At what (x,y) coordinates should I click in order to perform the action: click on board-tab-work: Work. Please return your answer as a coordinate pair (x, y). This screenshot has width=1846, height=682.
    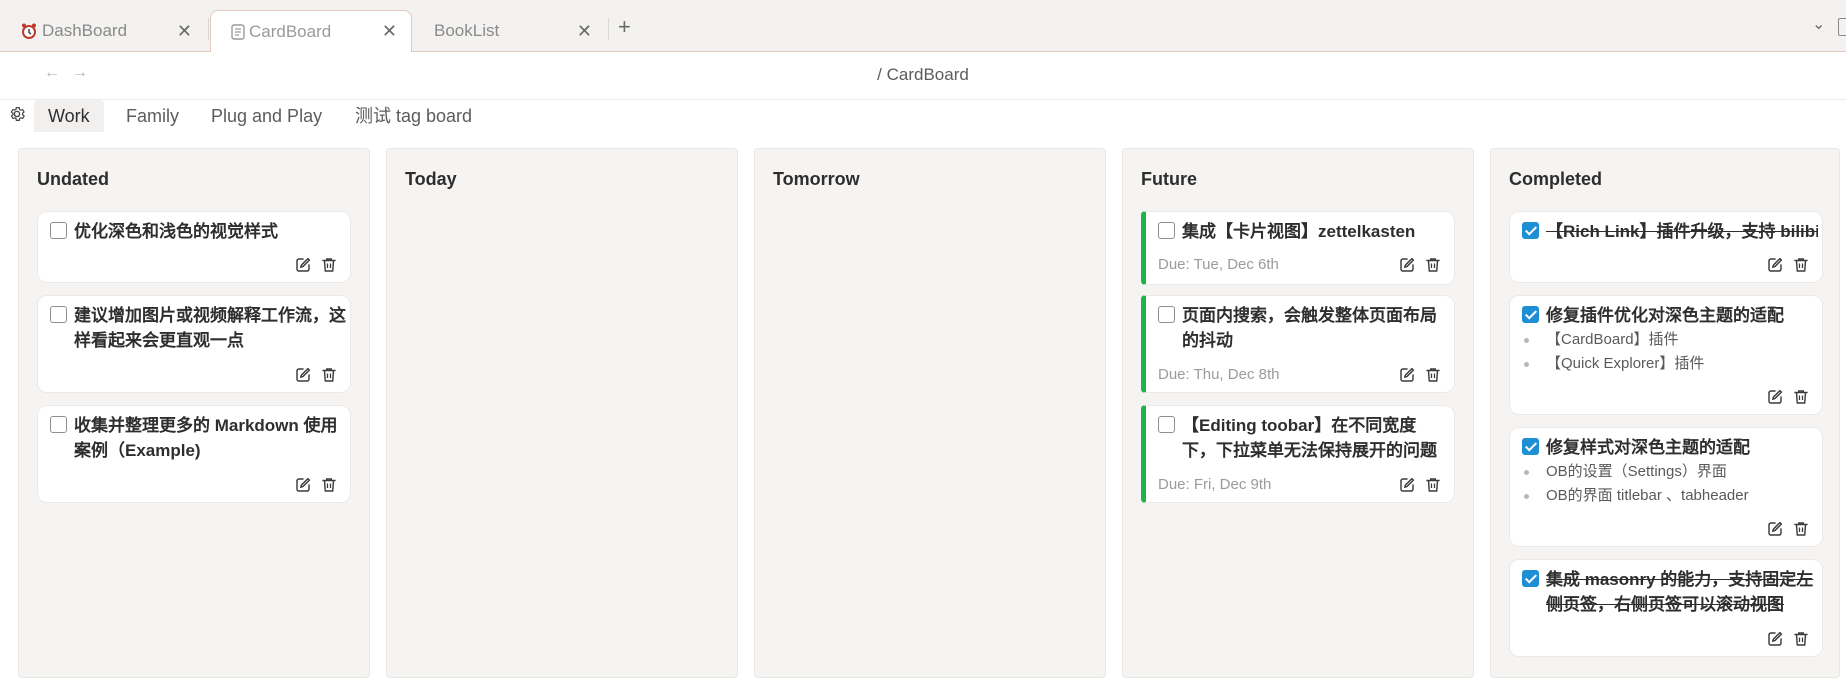
    Looking at the image, I should click on (69, 116).